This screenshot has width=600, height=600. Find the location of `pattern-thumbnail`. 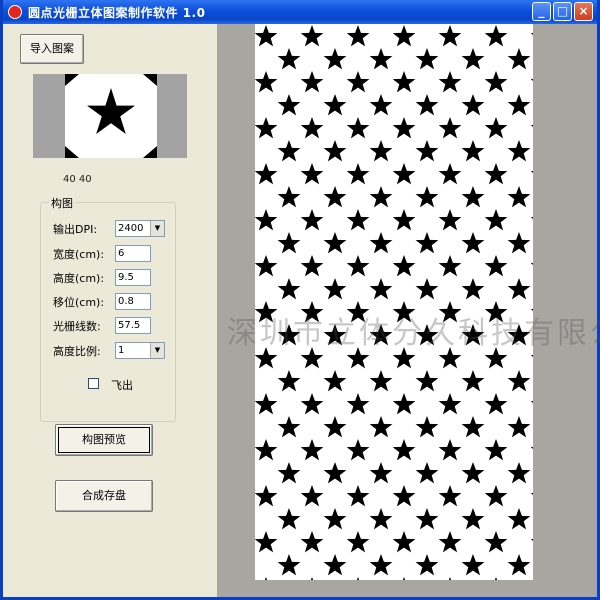

pattern-thumbnail is located at coordinates (111, 116).